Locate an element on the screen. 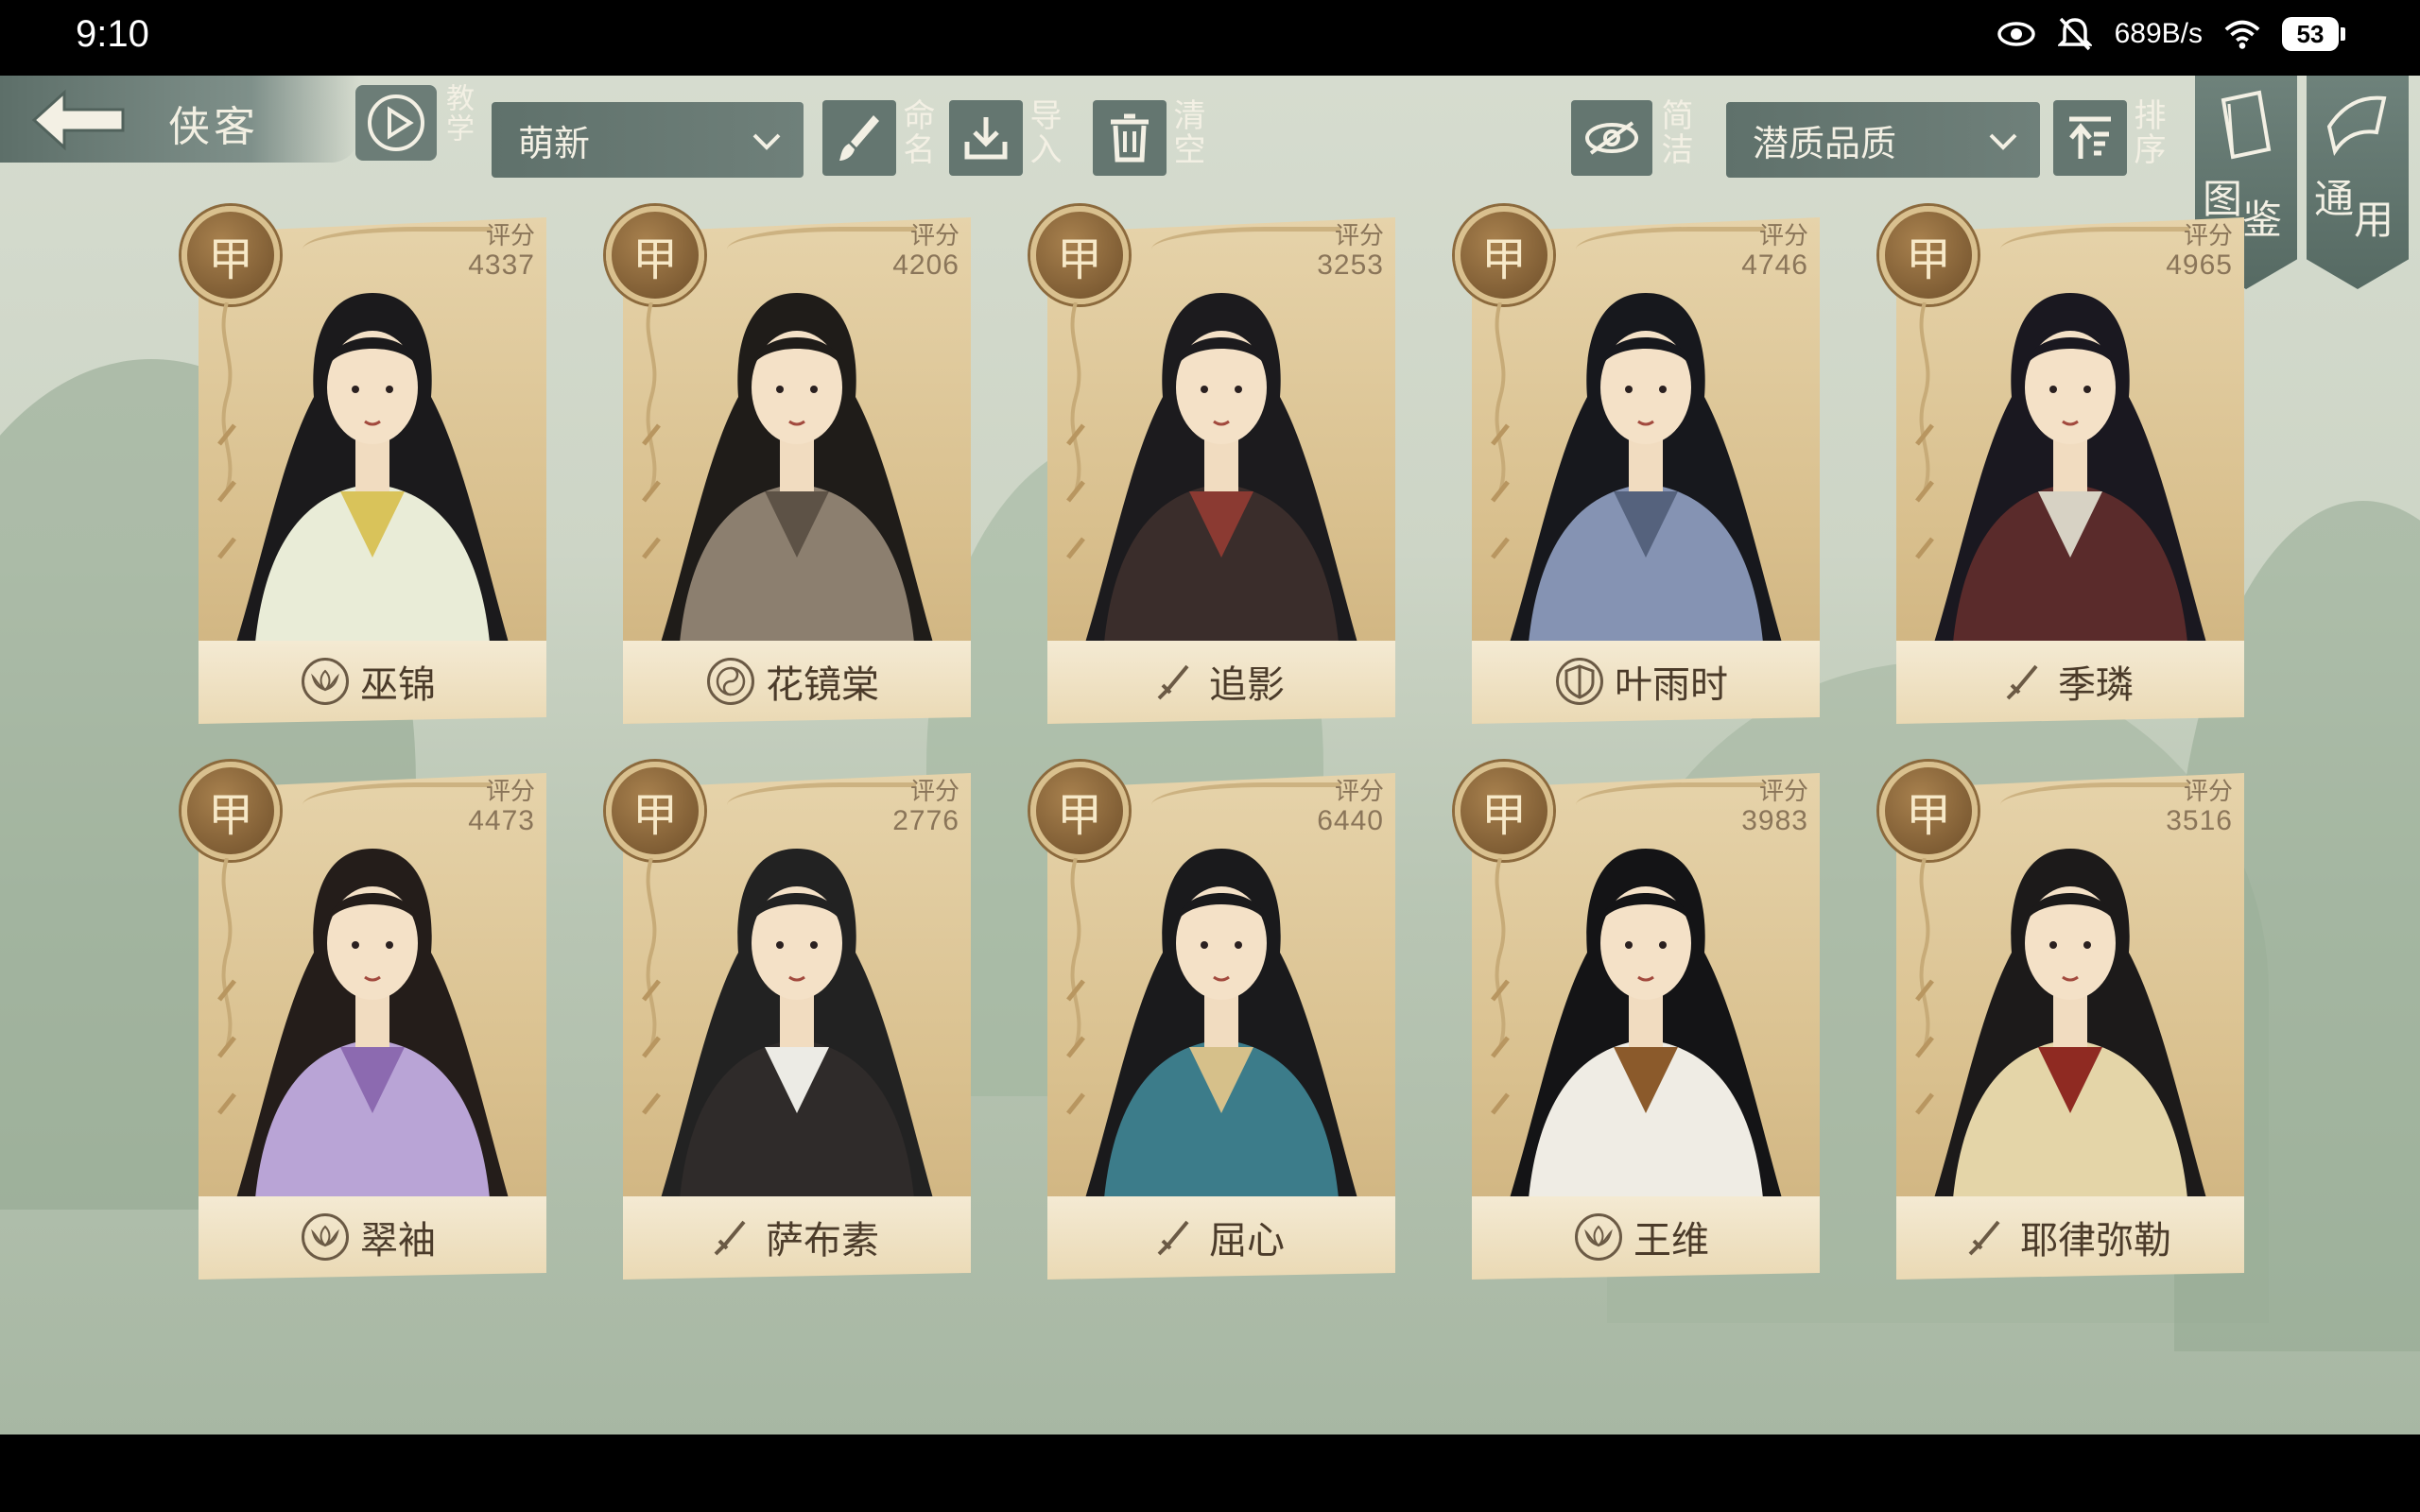 The height and width of the screenshot is (1512, 2420). hero-card: 甲 评分 2776 萨布素 is located at coordinates (789, 1022).